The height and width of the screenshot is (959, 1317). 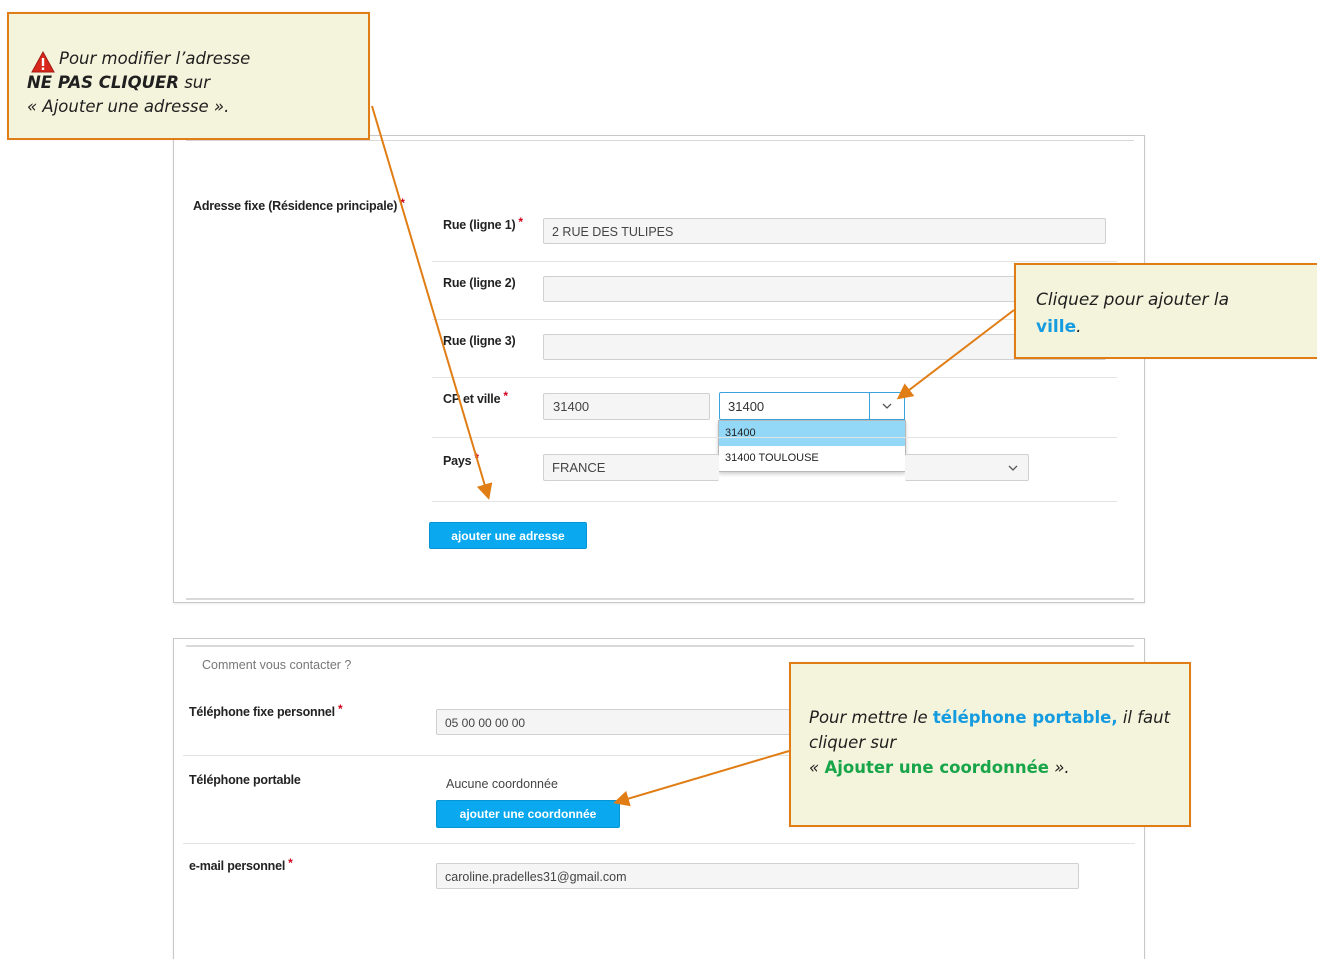 I want to click on arrow-to-add-address, so click(x=432, y=302).